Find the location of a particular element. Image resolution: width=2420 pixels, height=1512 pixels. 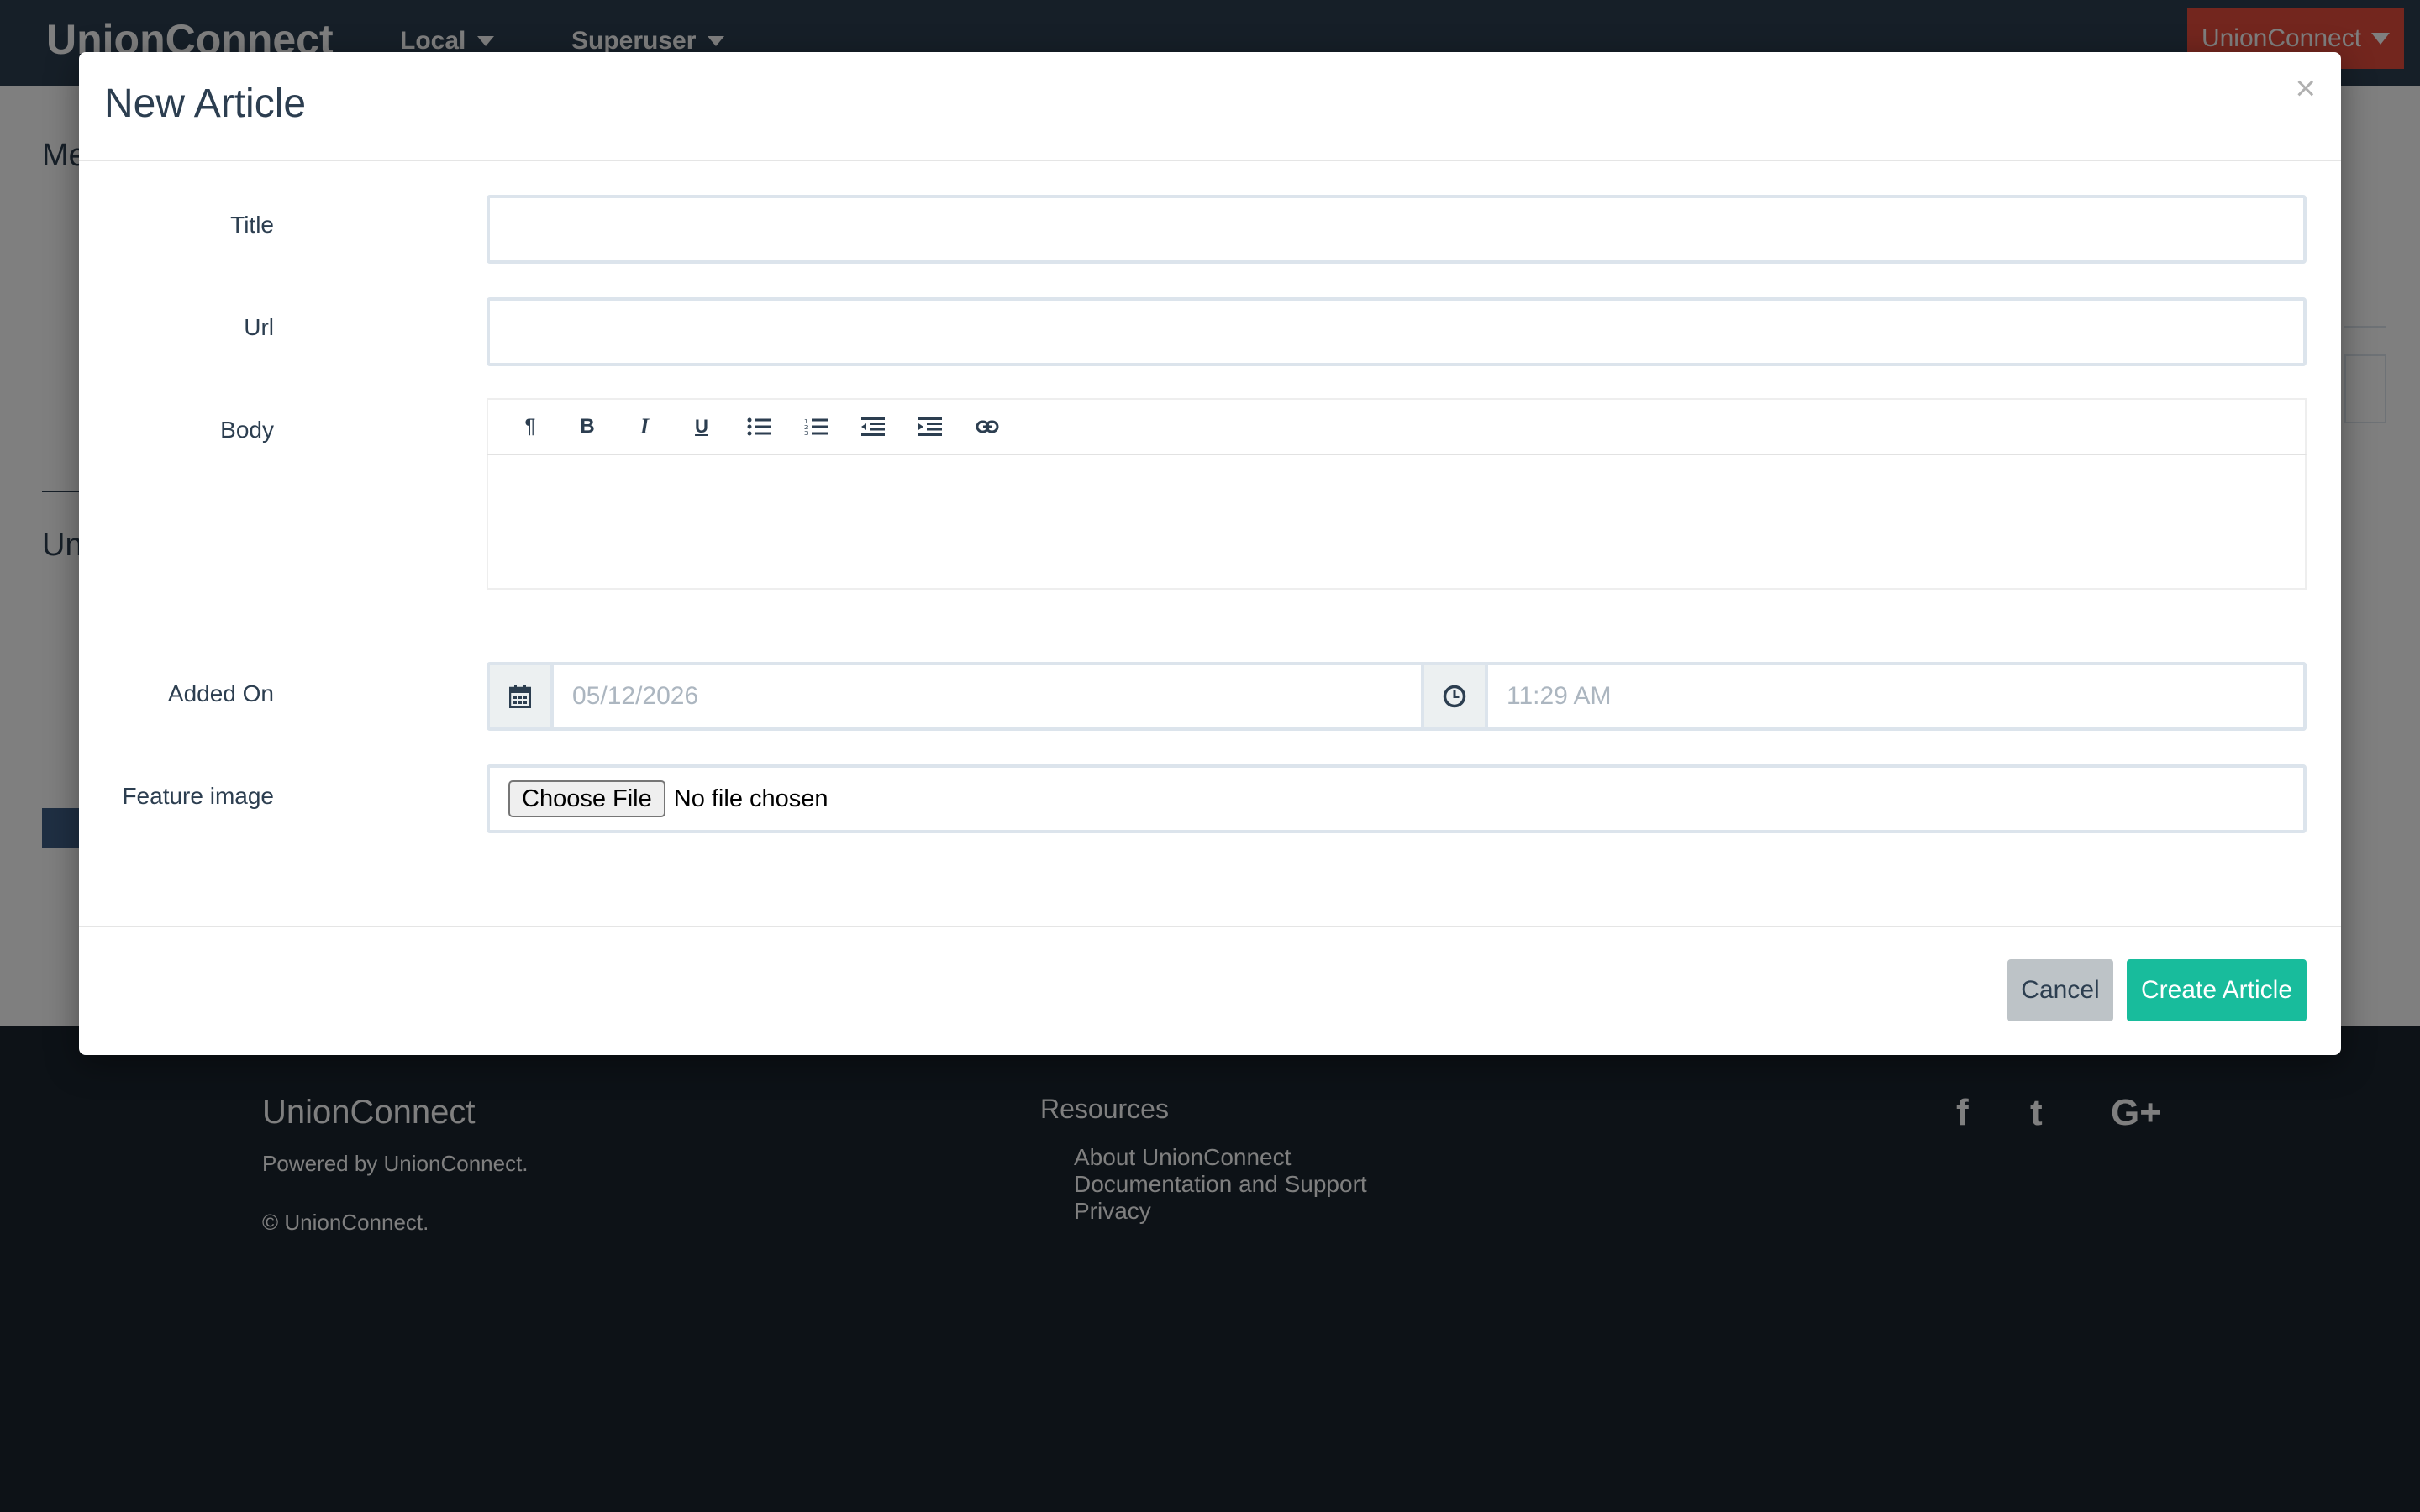

link-icon is located at coordinates (988, 426).